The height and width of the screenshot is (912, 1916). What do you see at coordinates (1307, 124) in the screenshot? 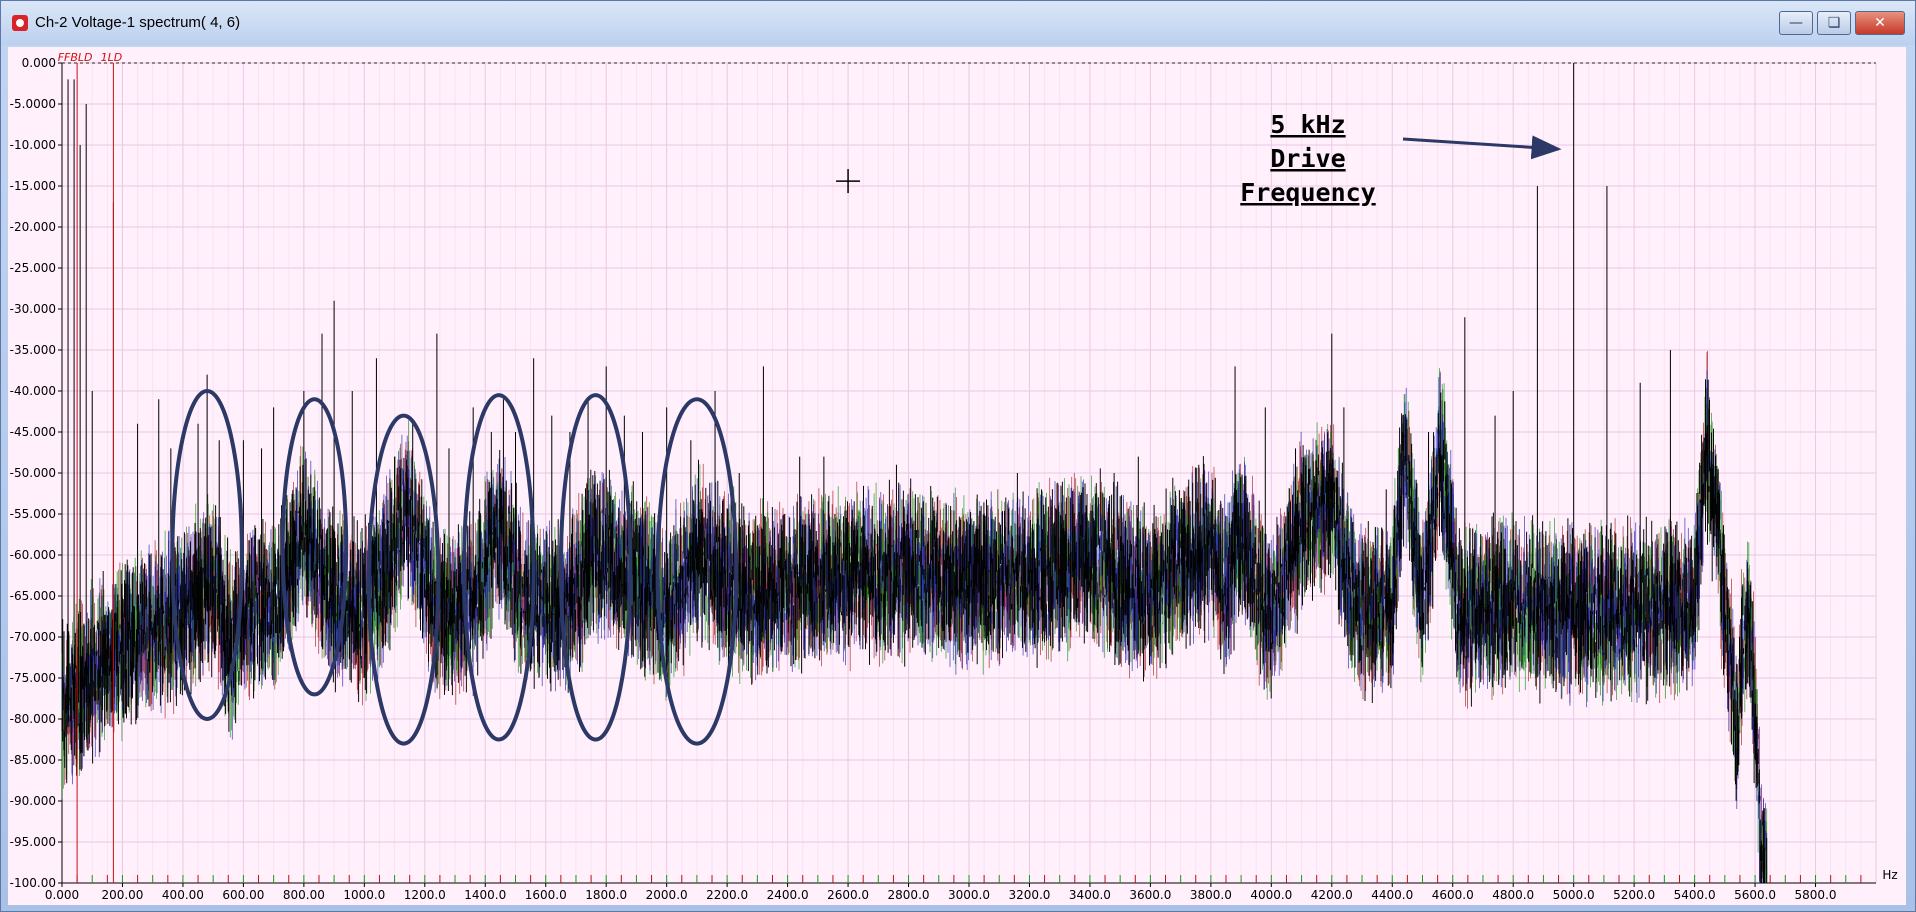
I see `annotation-text-line: 5 kHz` at bounding box center [1307, 124].